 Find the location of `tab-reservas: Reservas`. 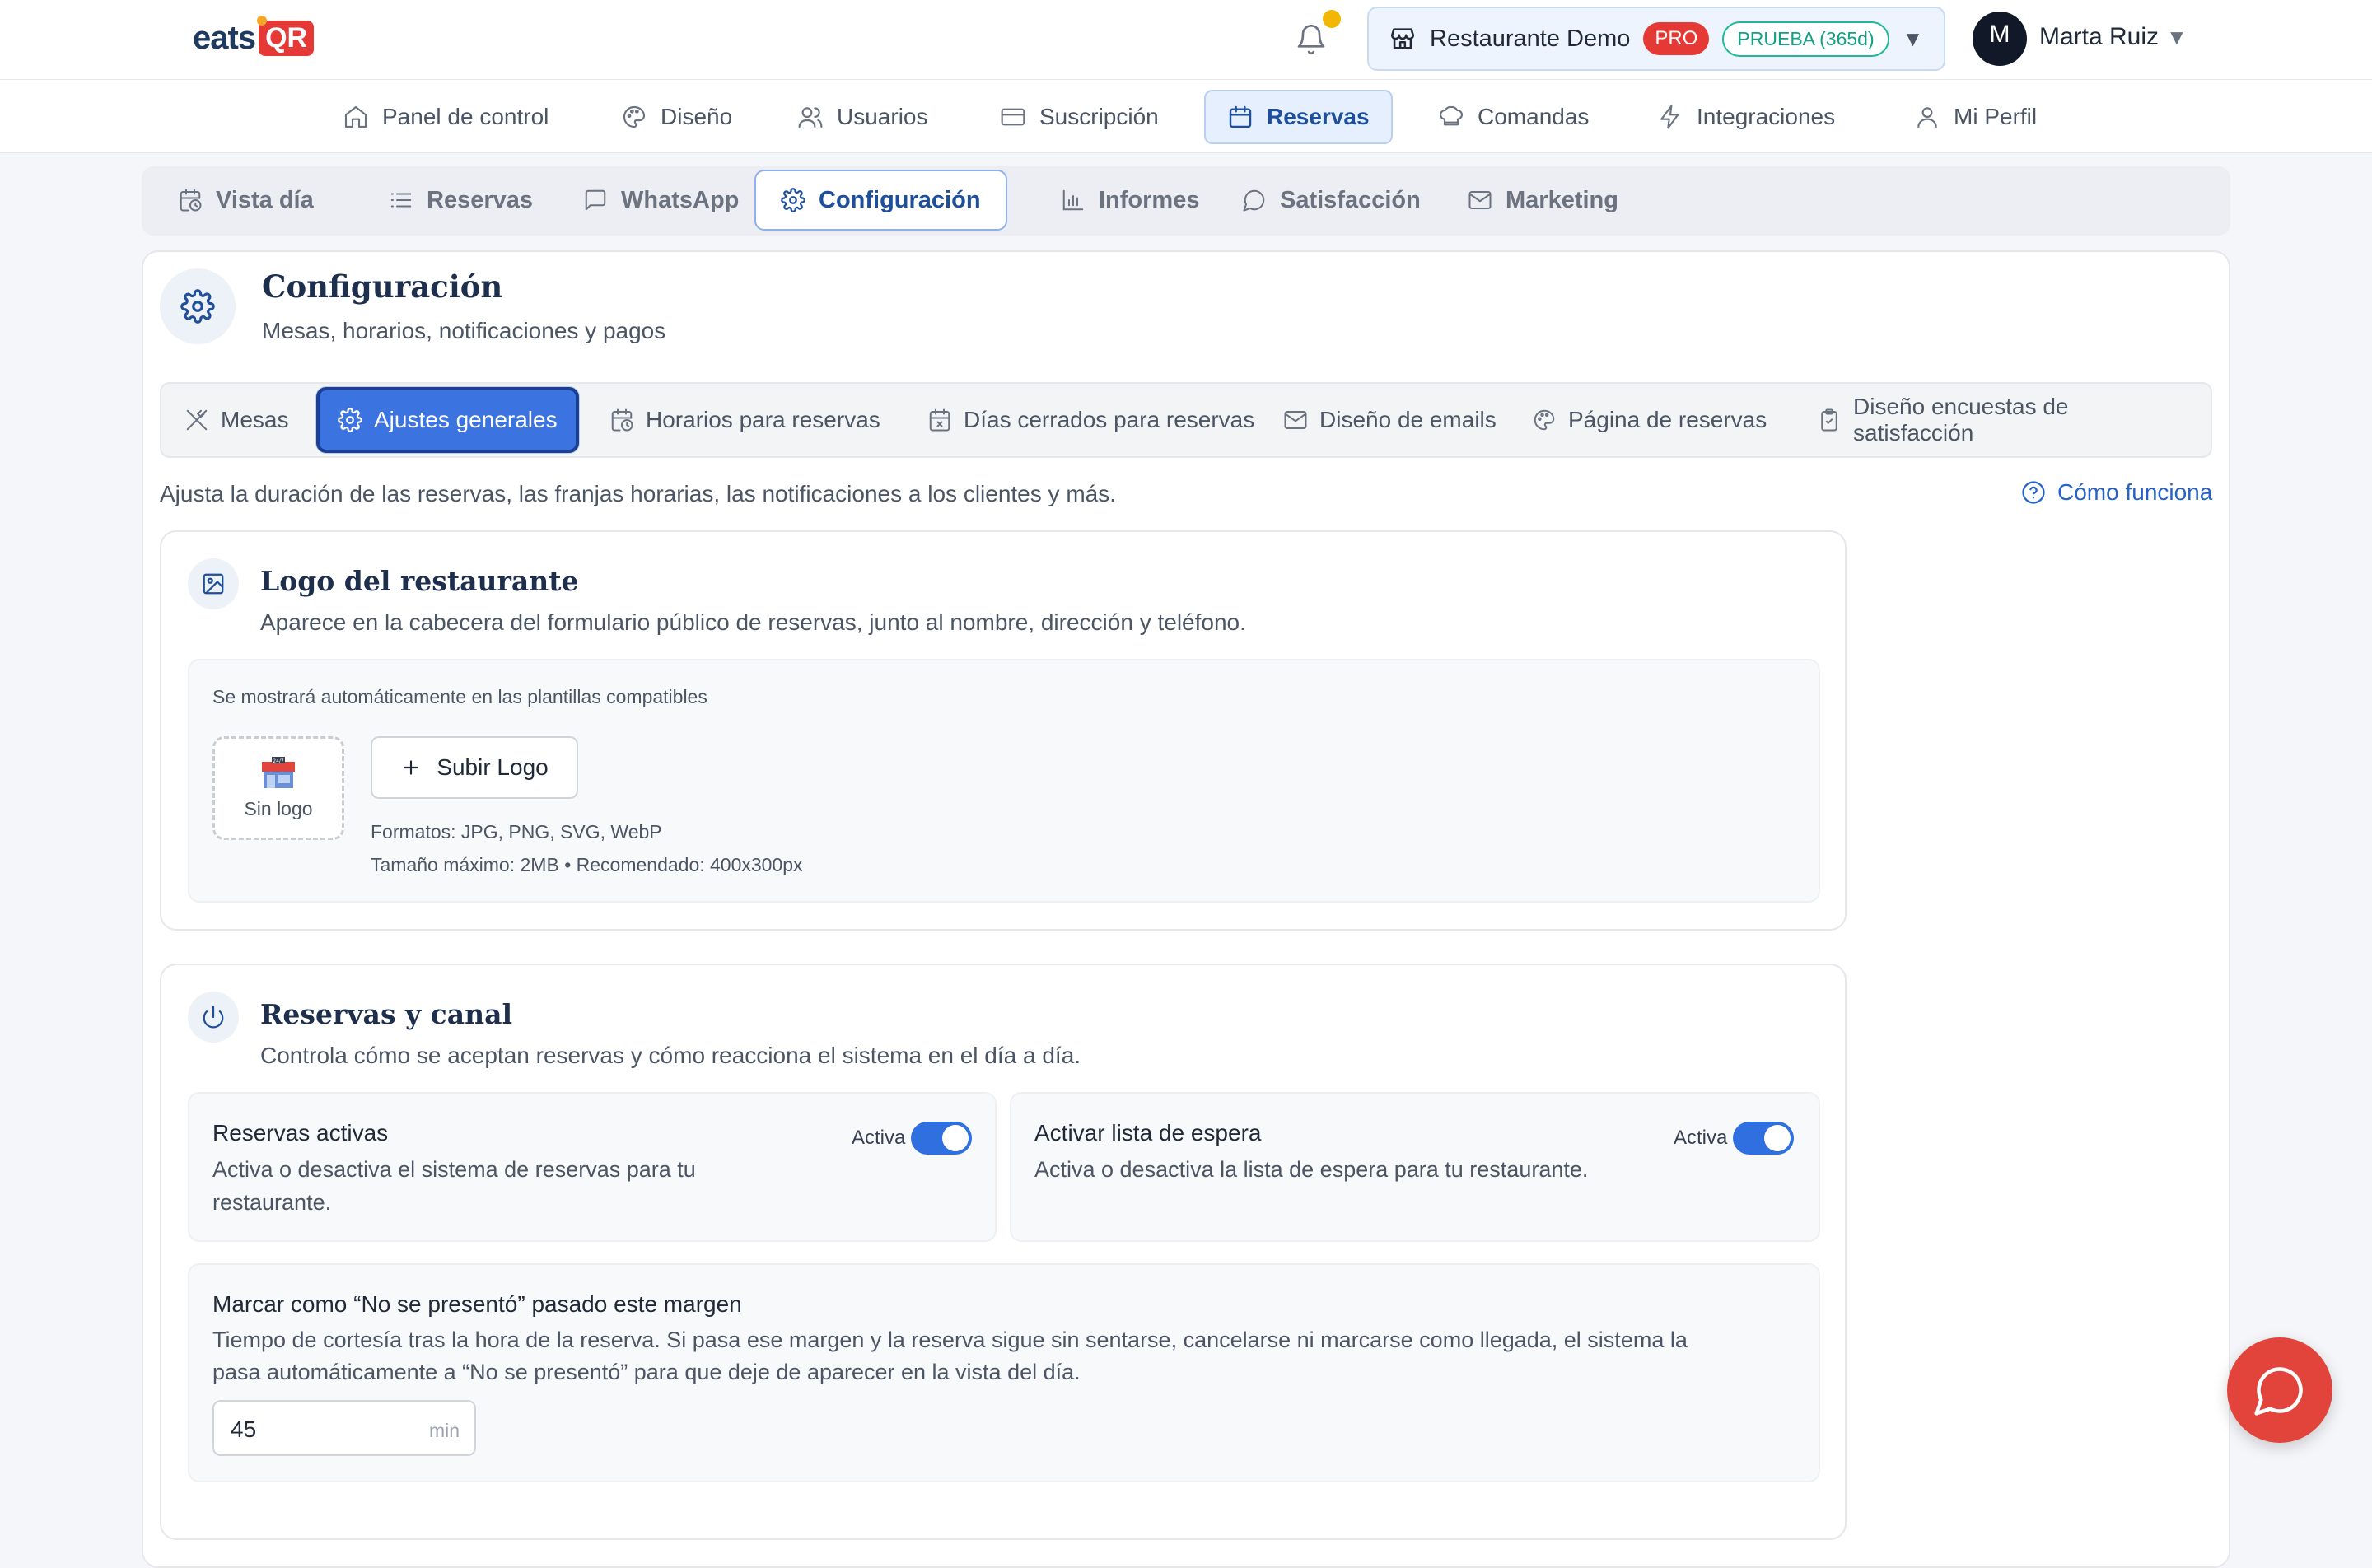

tab-reservas: Reservas is located at coordinates (461, 200).